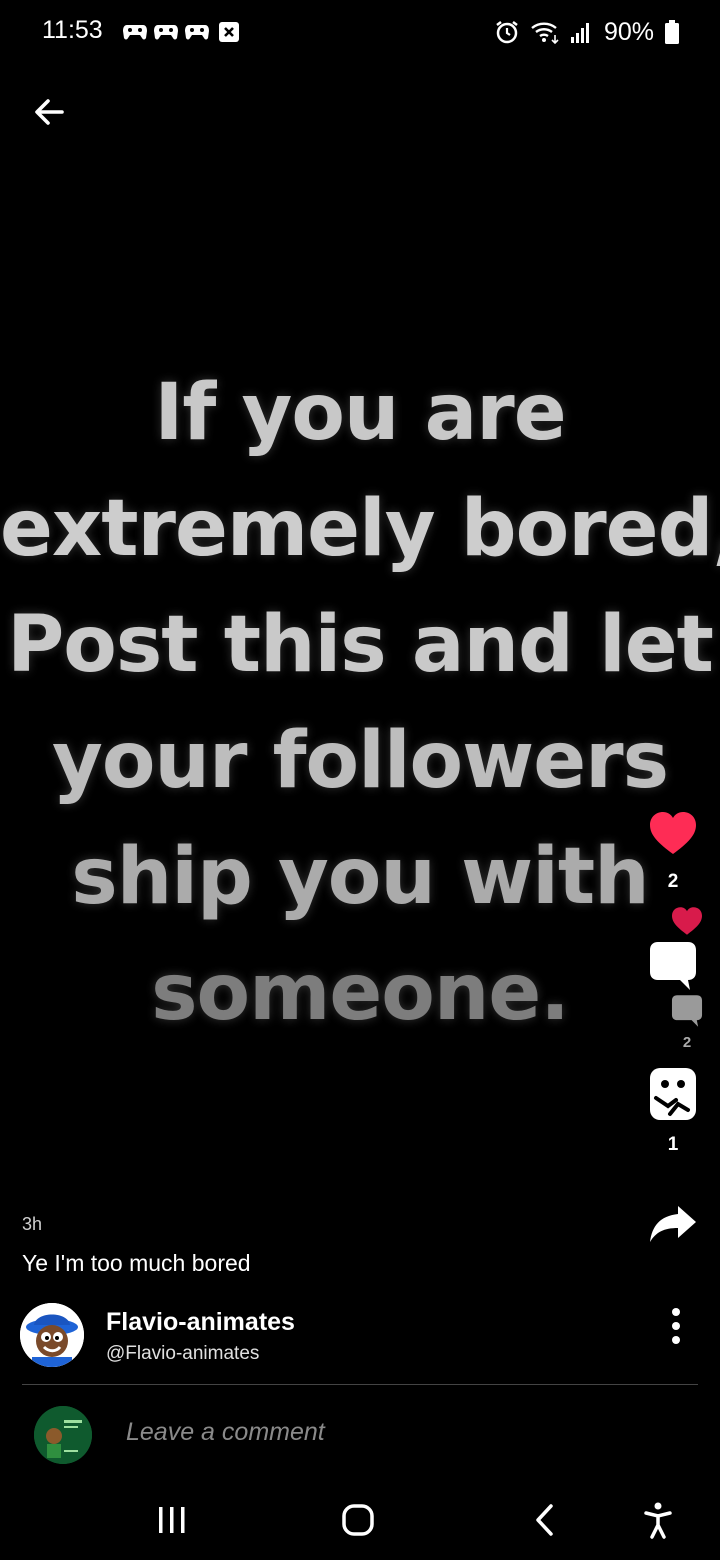 This screenshot has width=720, height=1560. I want to click on battery-percent: 90%, so click(628, 31).